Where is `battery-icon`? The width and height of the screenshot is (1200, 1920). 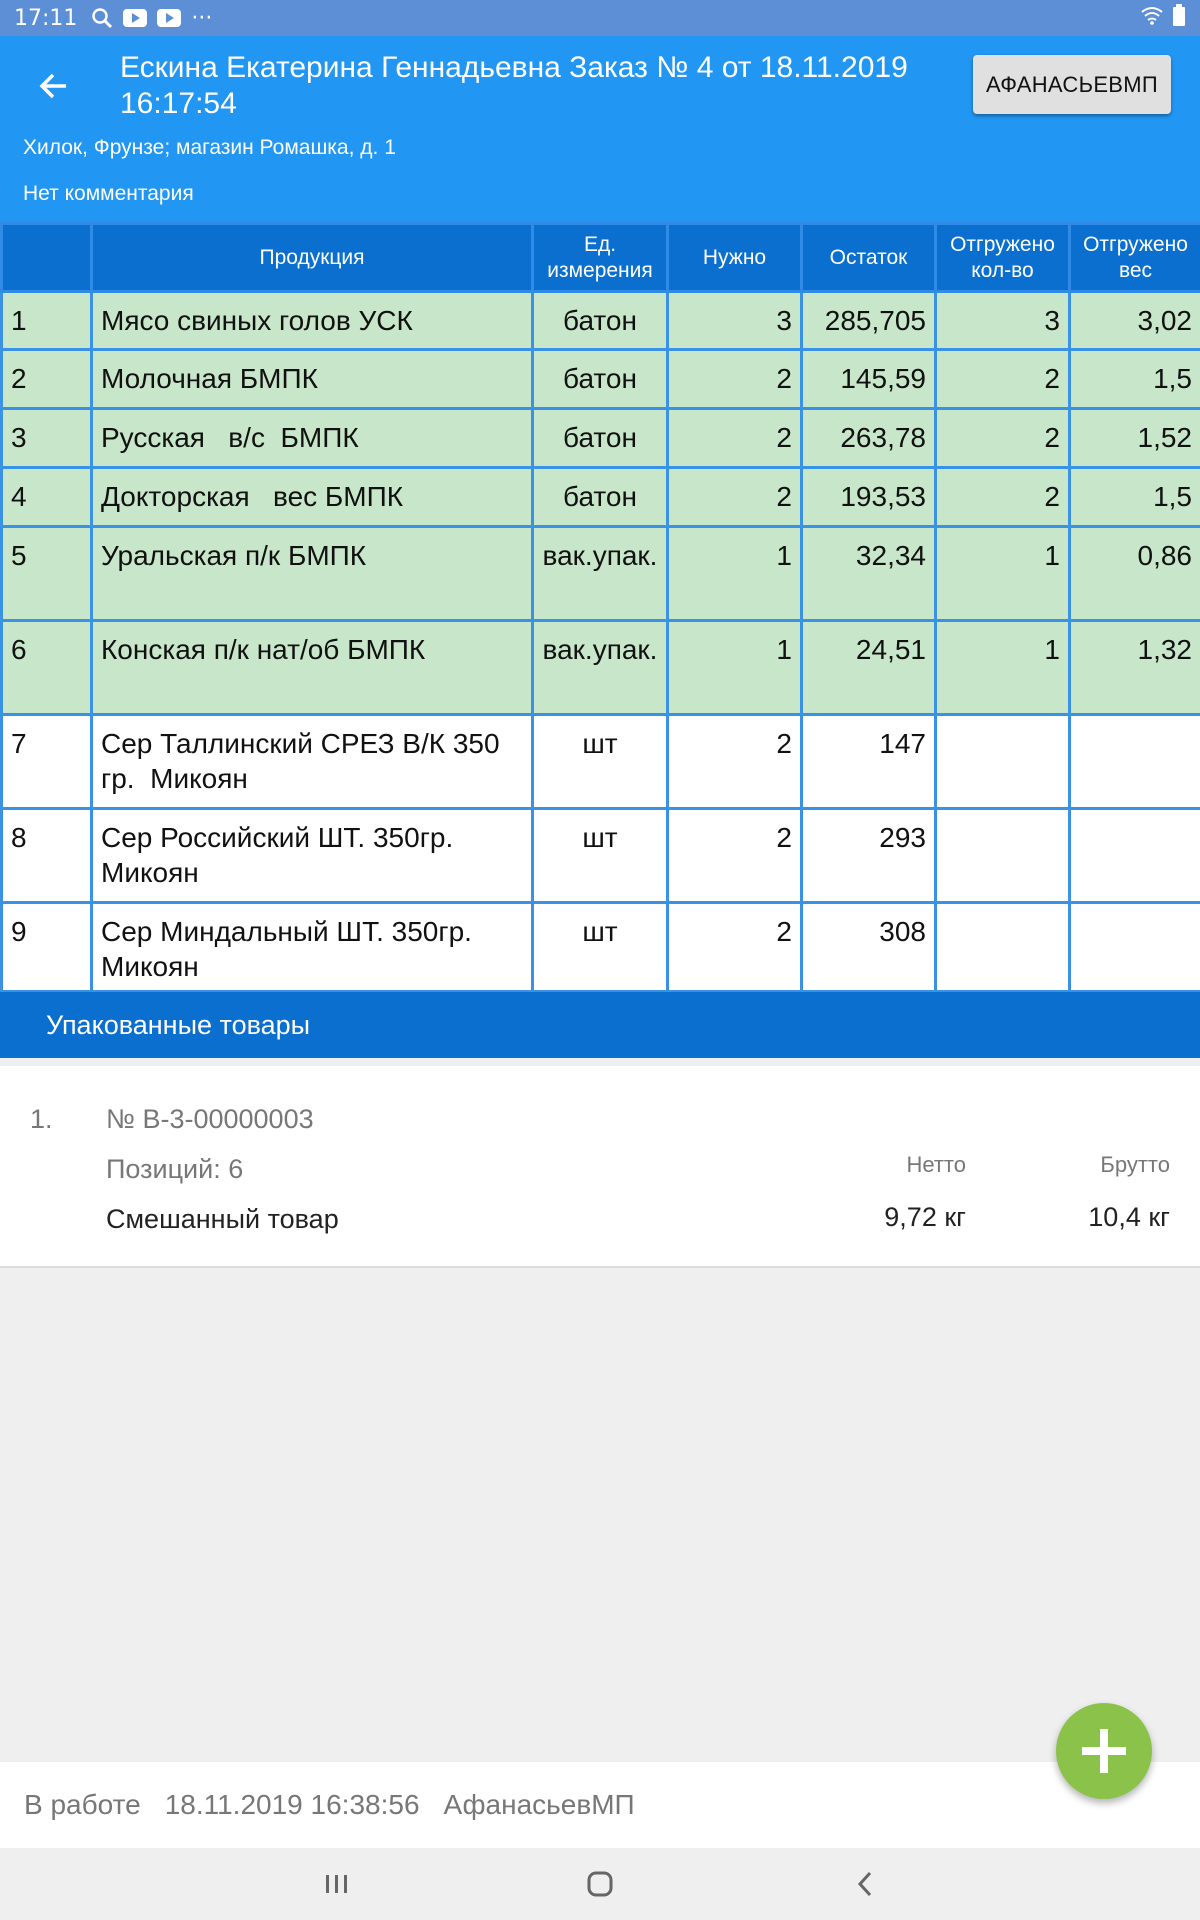
battery-icon is located at coordinates (1179, 18).